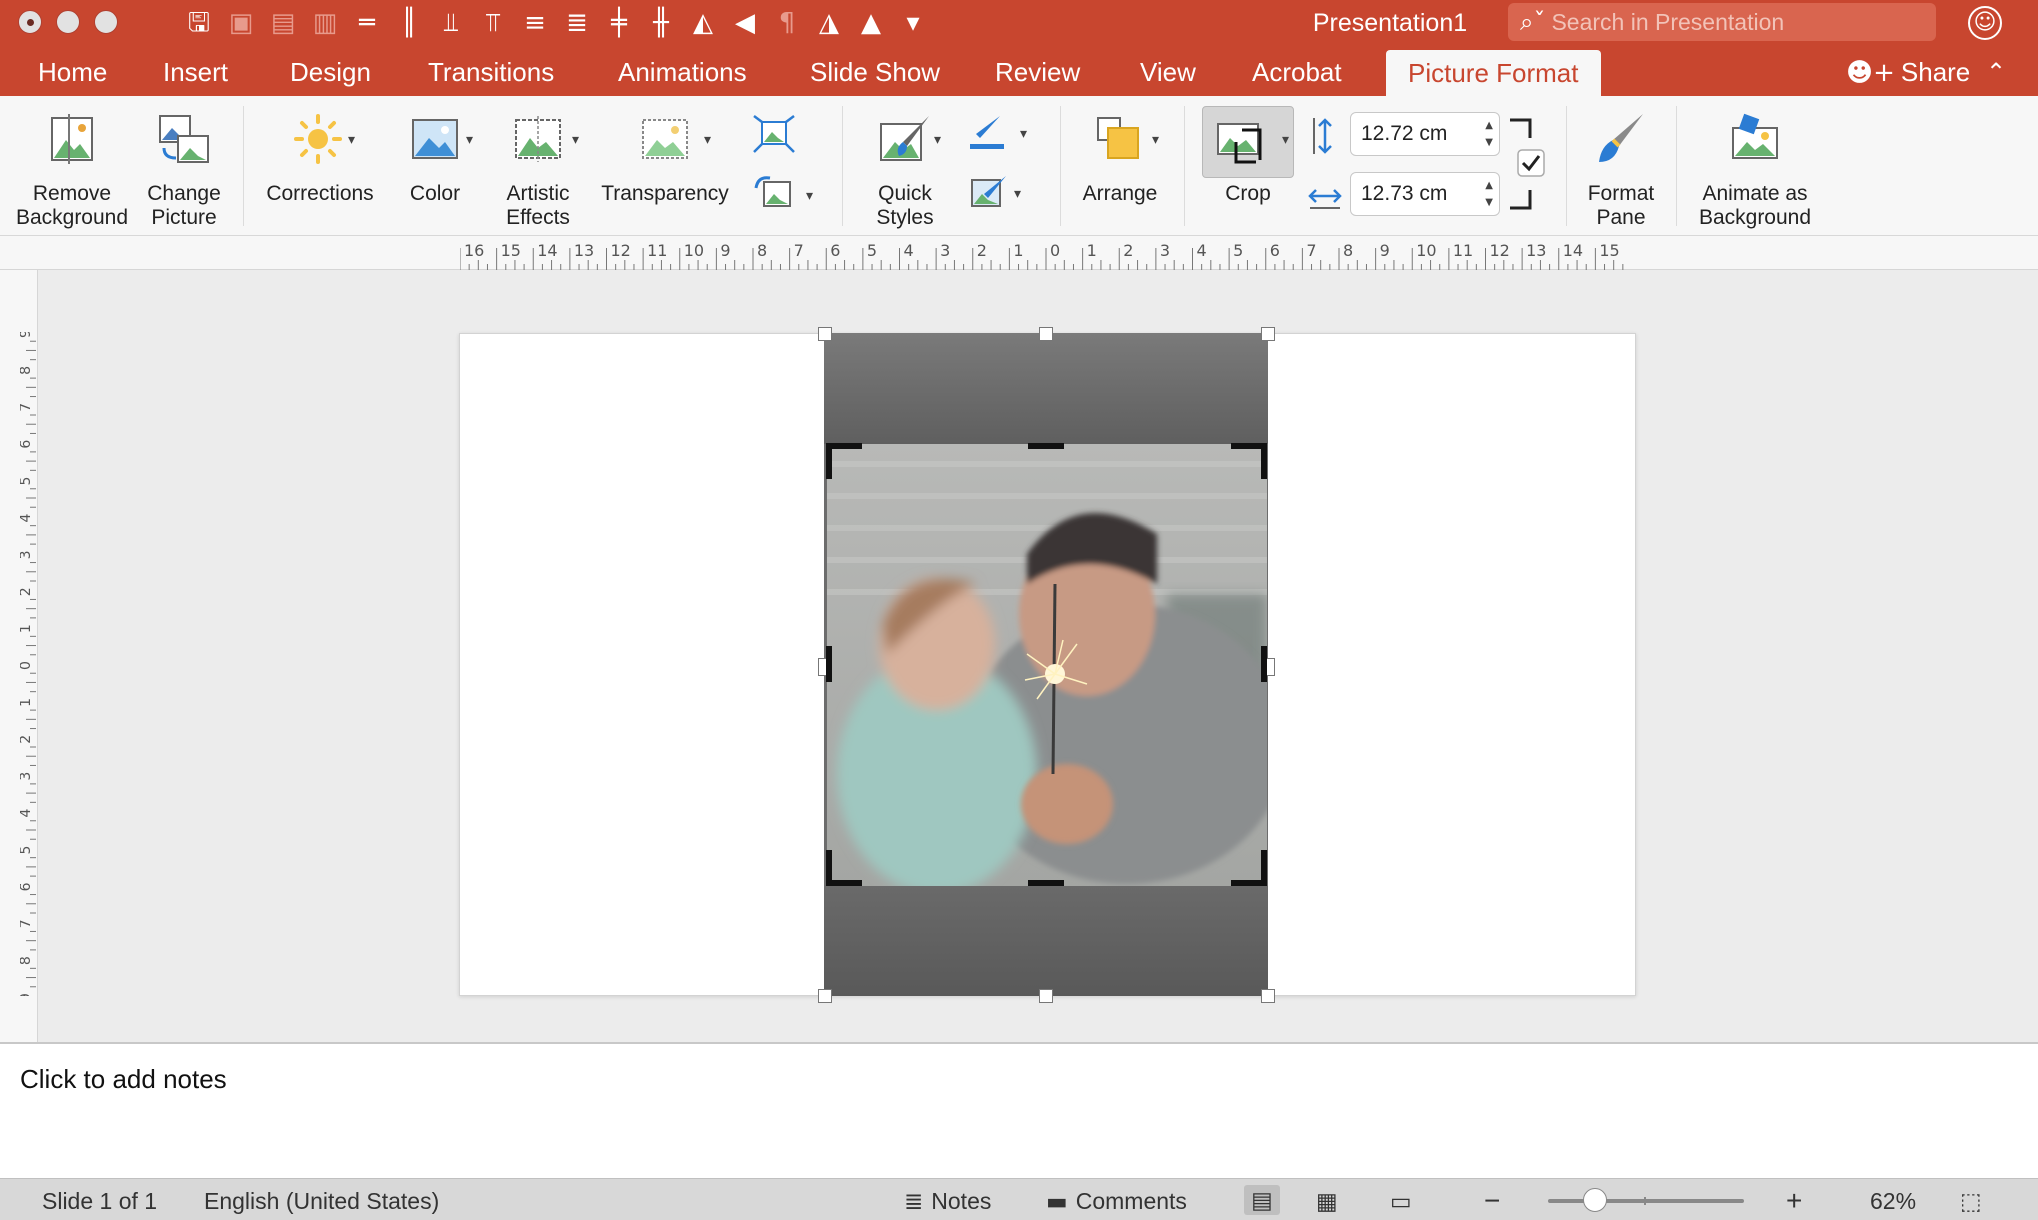  I want to click on zoom-out-button: −, so click(1492, 1199).